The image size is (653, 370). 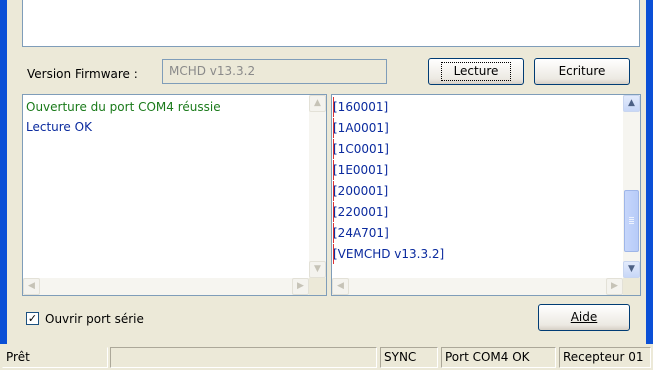 What do you see at coordinates (649, 172) in the screenshot?
I see `window-frame-right` at bounding box center [649, 172].